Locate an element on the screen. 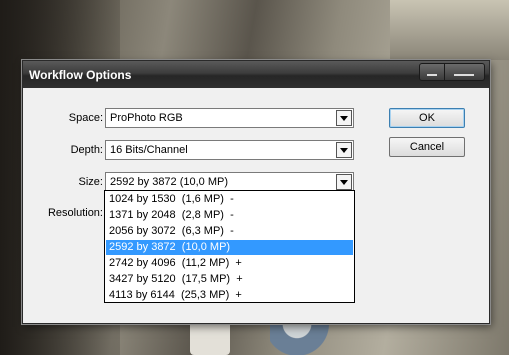 The width and height of the screenshot is (509, 355). ok-button: OK is located at coordinates (427, 118).